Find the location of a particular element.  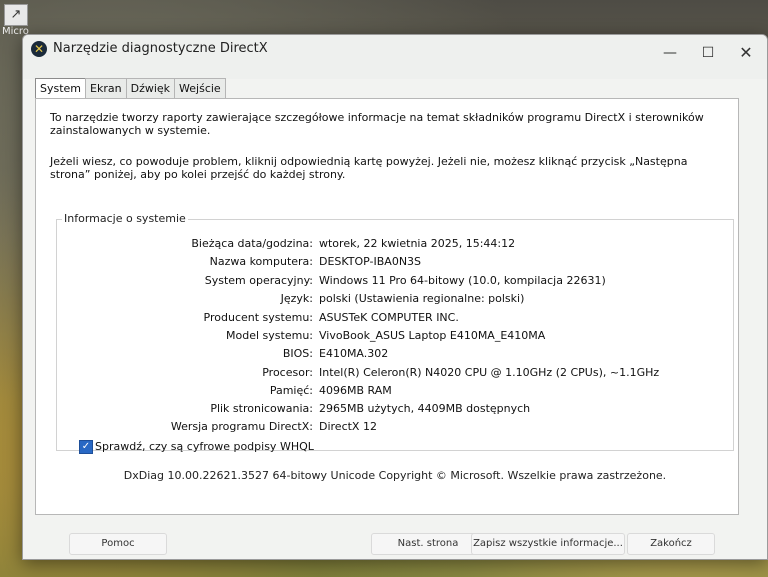

info-value: polski (Ustawienia regionalne: polski) is located at coordinates (422, 298).